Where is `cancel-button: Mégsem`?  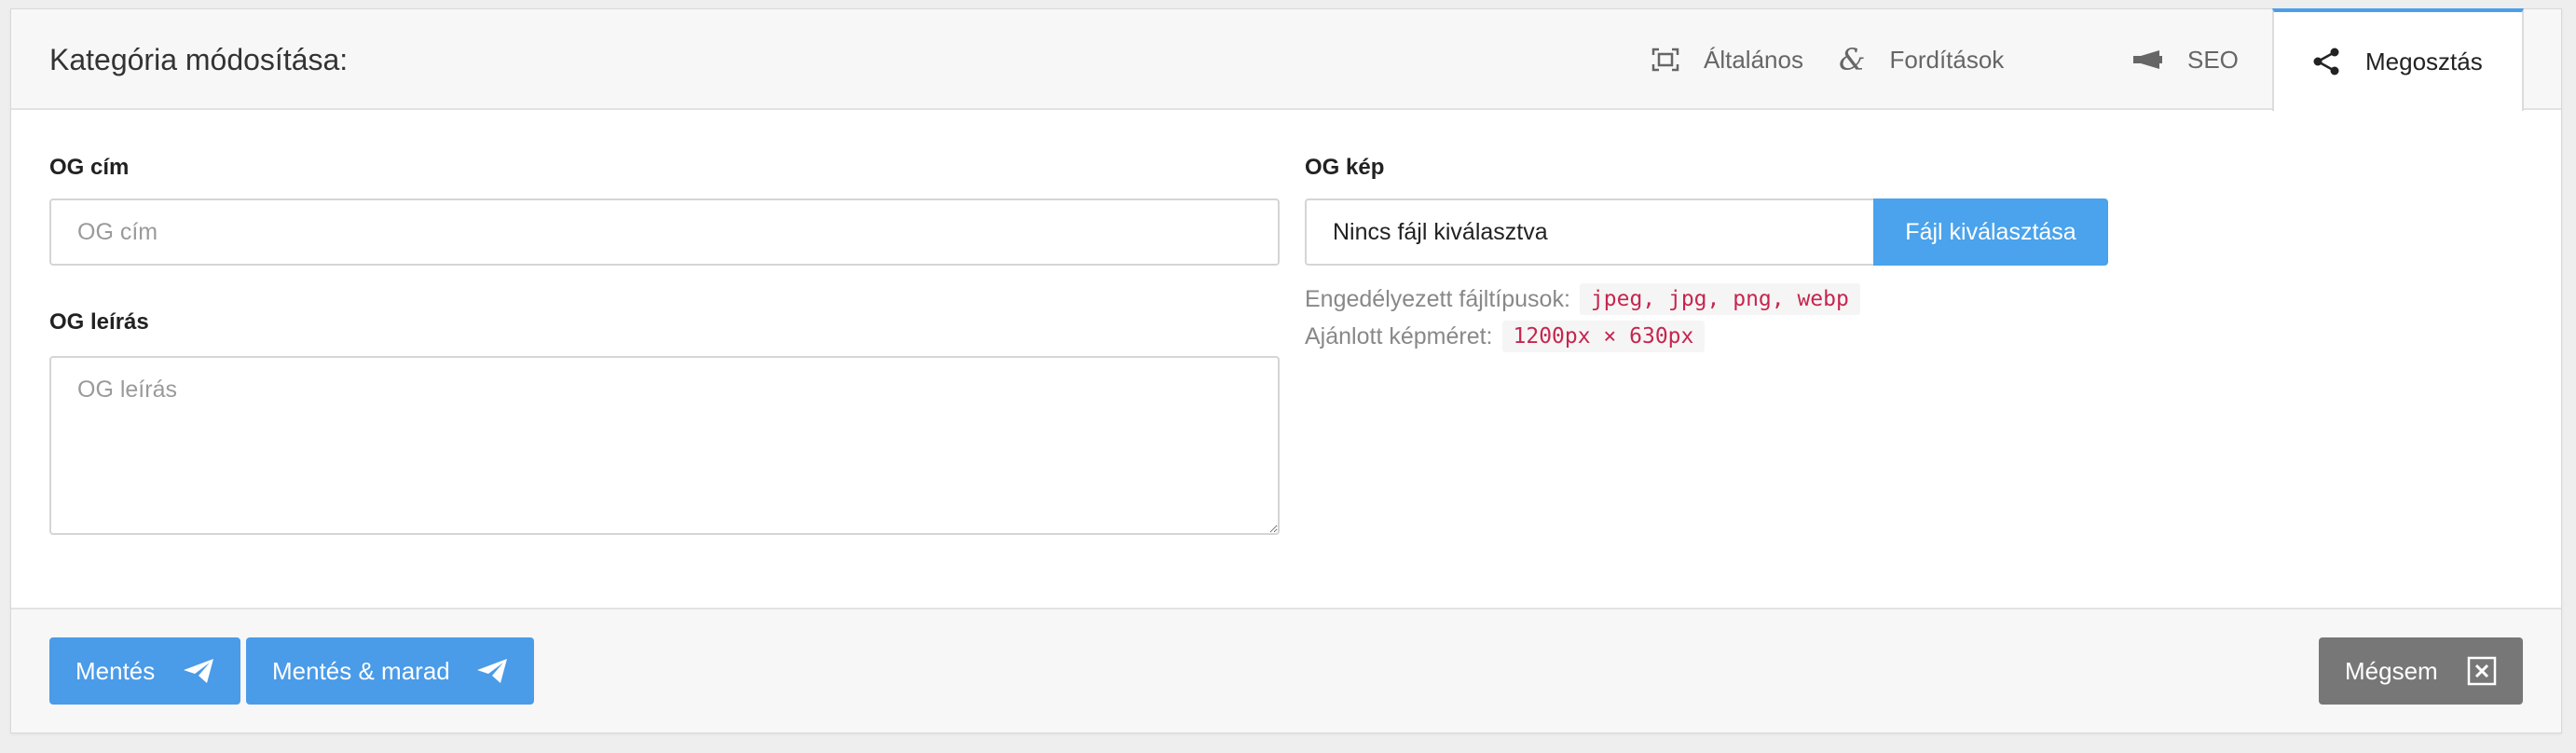 cancel-button: Mégsem is located at coordinates (2421, 671).